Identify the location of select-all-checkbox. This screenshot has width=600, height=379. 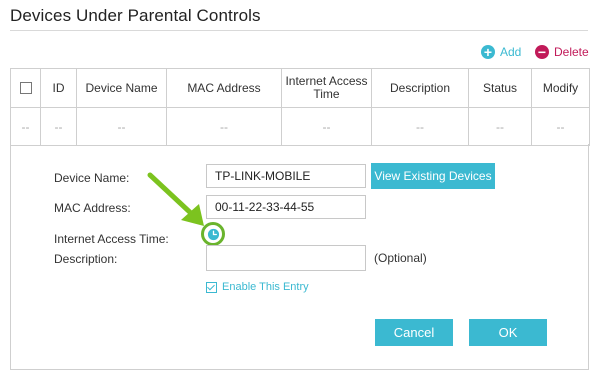
(25, 88).